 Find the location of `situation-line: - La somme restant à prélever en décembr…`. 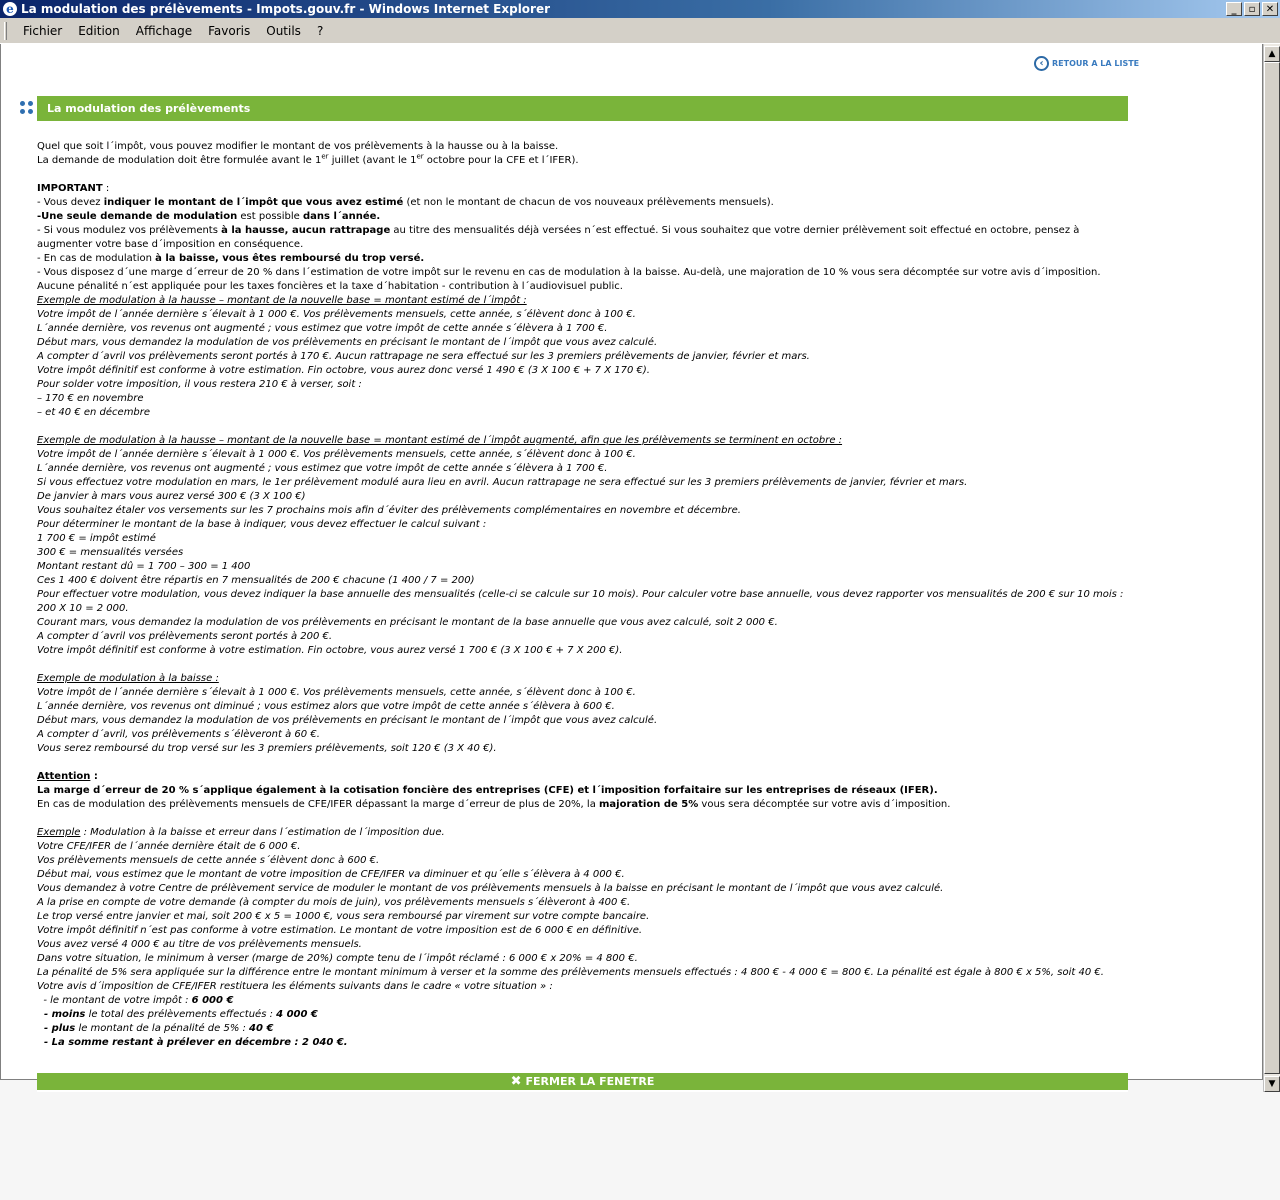

situation-line: - La somme restant à prélever en décembr… is located at coordinates (192, 1042).